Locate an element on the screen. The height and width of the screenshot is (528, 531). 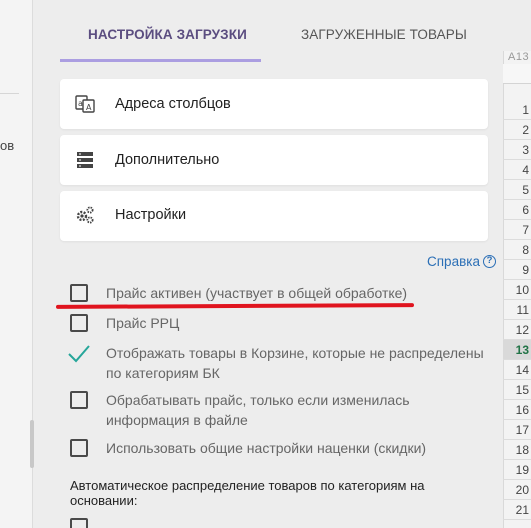
help-label: Справка is located at coordinates (453, 261).